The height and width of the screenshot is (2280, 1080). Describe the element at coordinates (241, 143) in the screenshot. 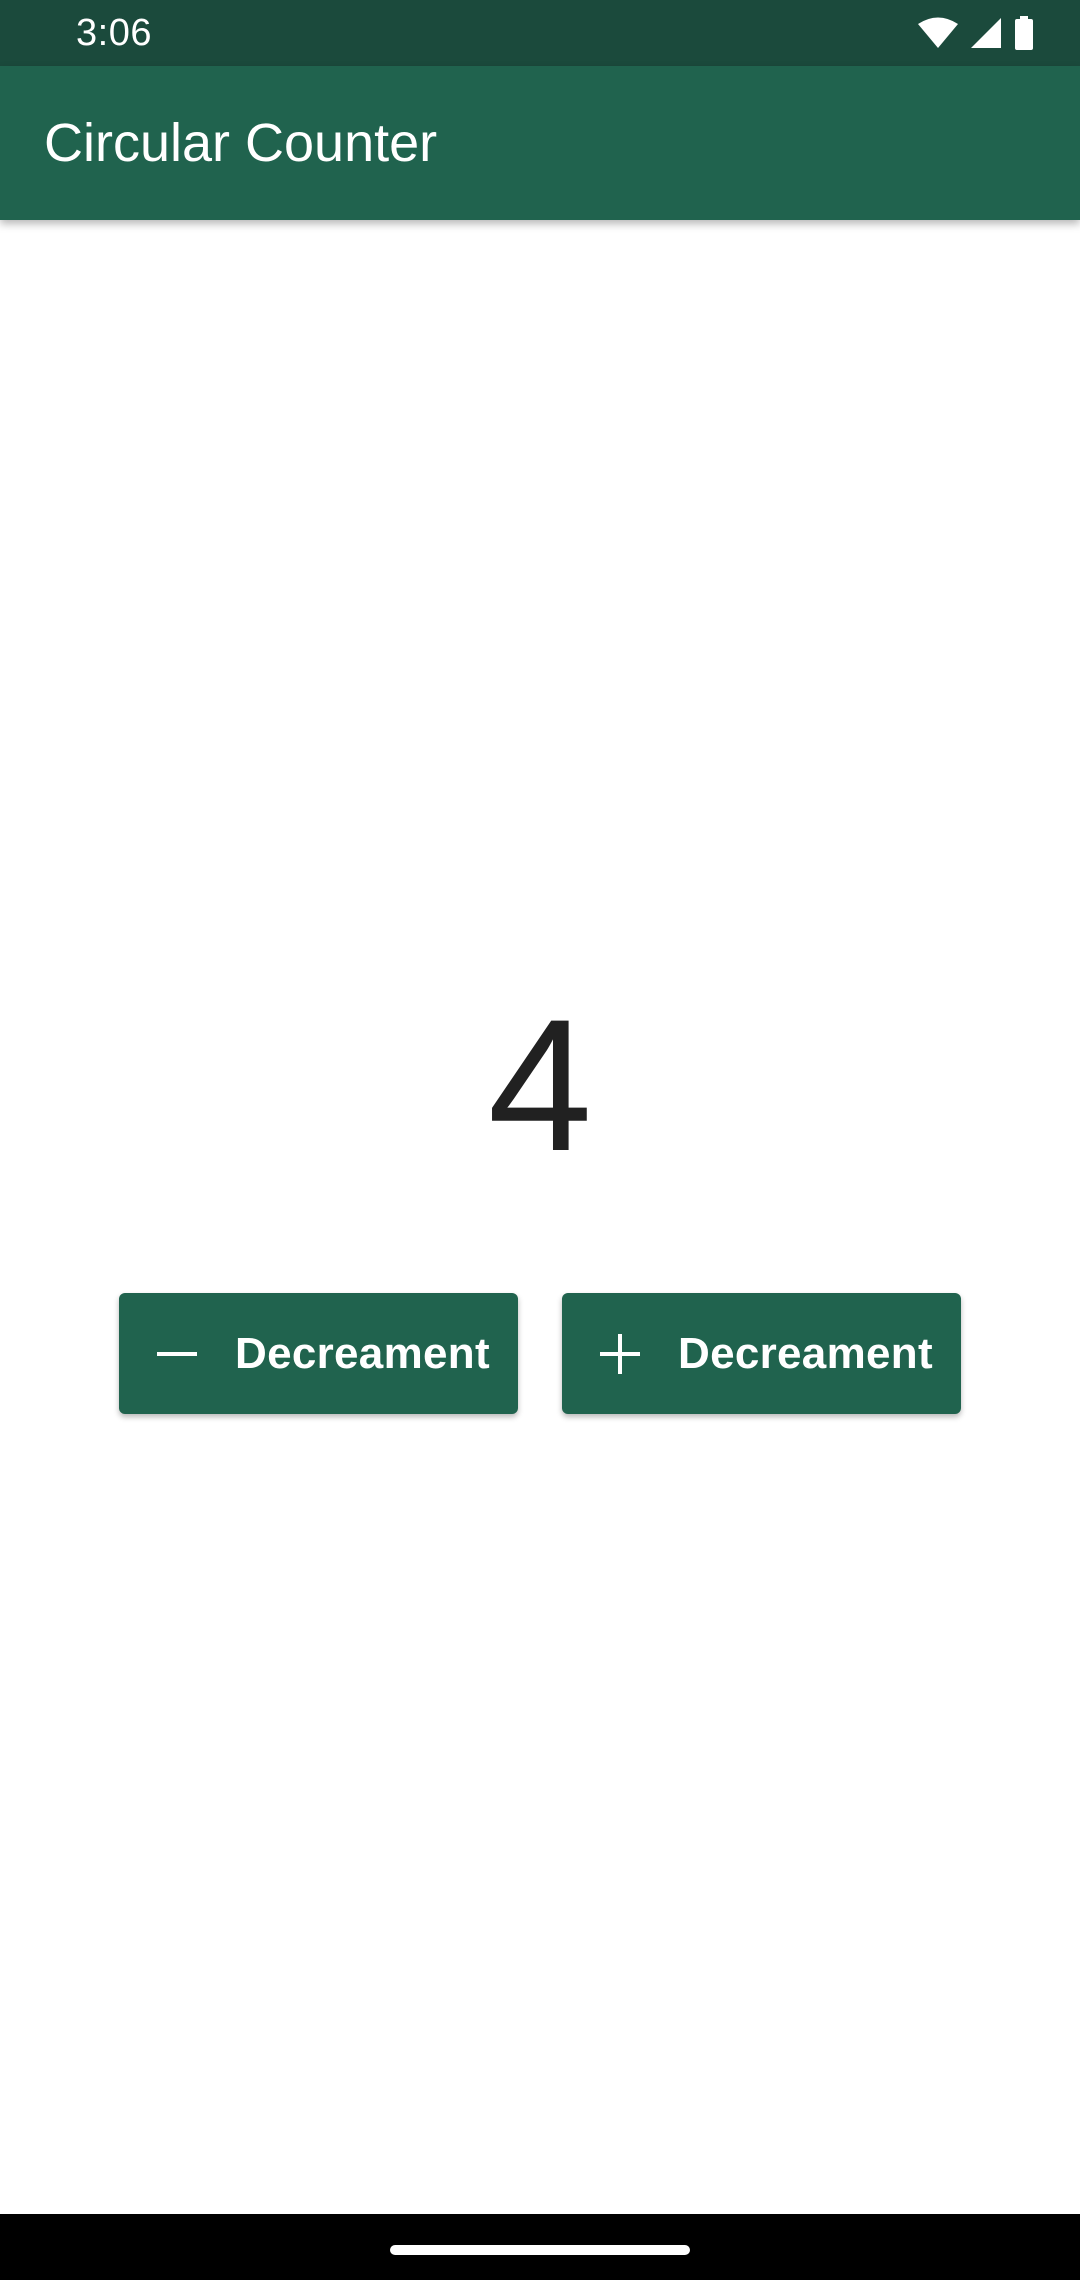

I see `app-title: Circular Counter` at that location.